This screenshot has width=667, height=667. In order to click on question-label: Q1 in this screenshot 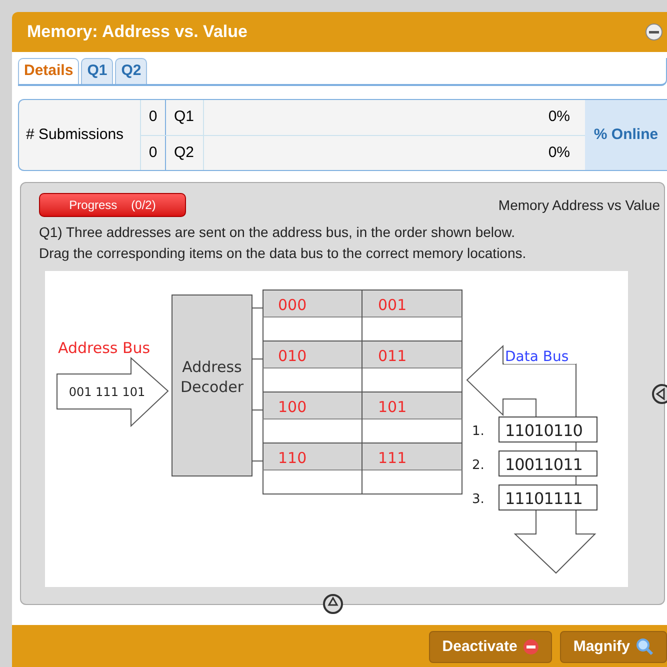, I will do `click(185, 117)`.